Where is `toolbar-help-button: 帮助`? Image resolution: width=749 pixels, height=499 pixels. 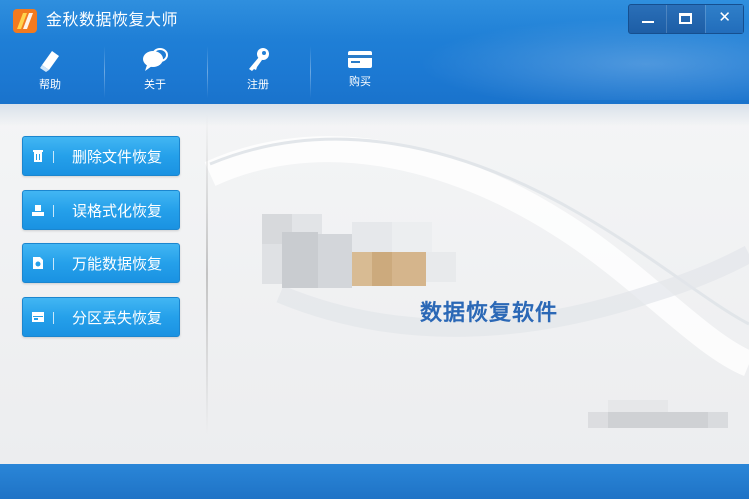 toolbar-help-button: 帮助 is located at coordinates (50, 71).